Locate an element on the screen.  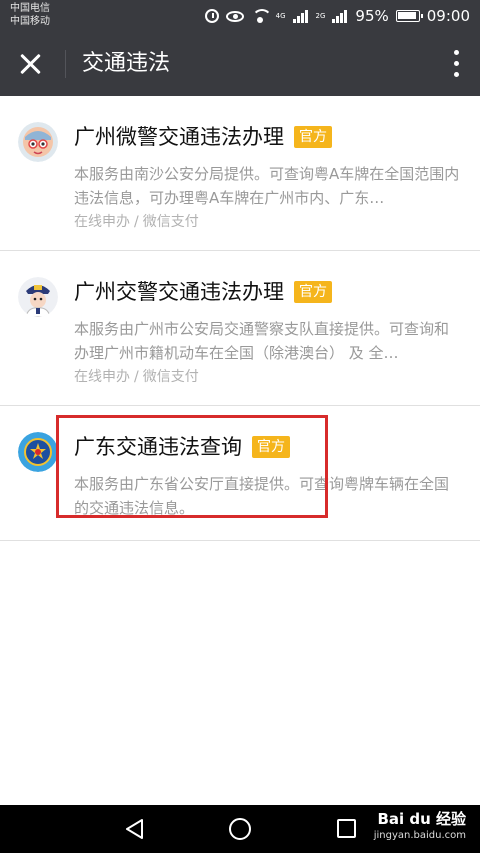
carrier-2: 中国移动 is located at coordinates (30, 21).